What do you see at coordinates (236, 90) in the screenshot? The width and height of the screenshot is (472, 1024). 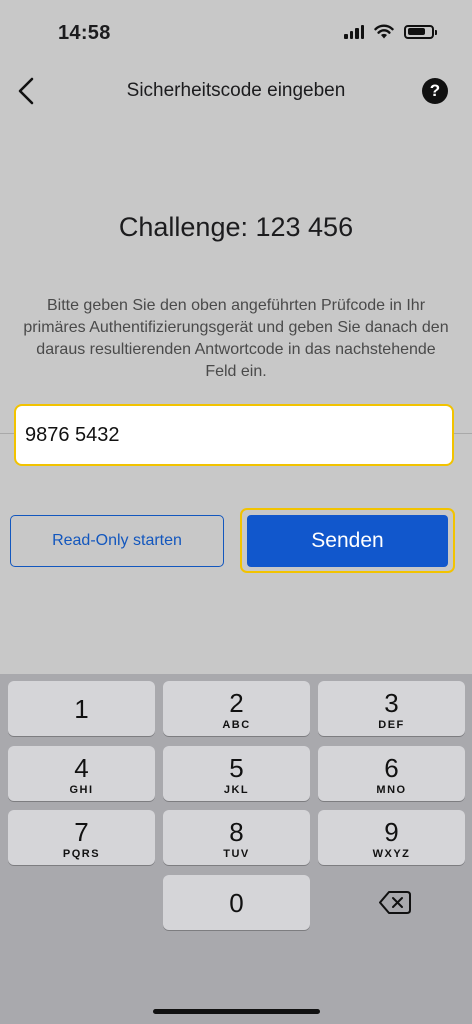 I see `page-title: Sicherheitscode eingeben` at bounding box center [236, 90].